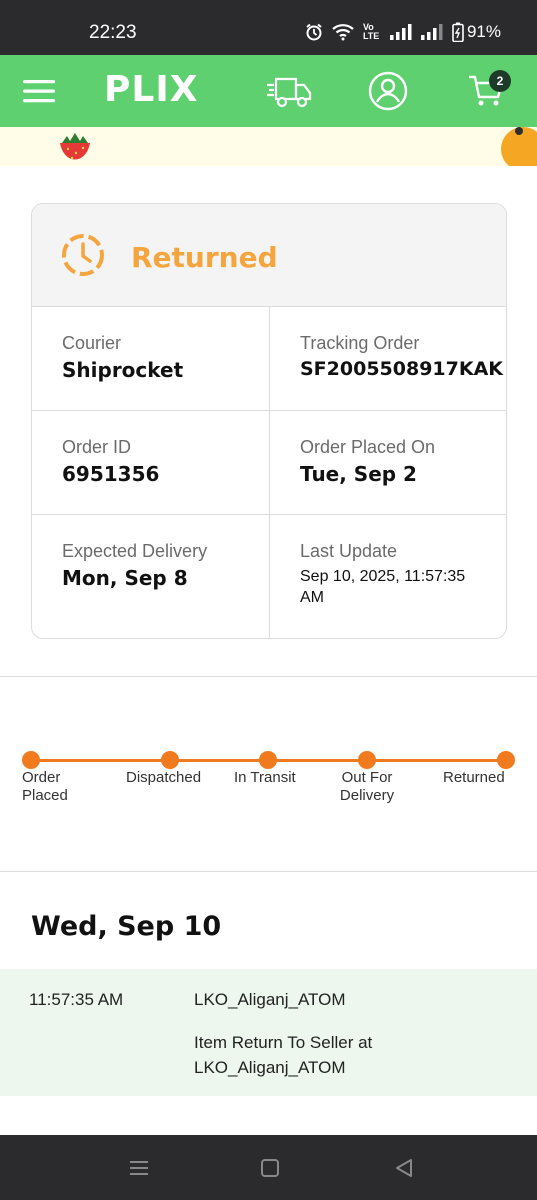 The height and width of the screenshot is (1200, 537). Describe the element at coordinates (360, 343) in the screenshot. I see `tracking-label: Tracking Order` at that location.